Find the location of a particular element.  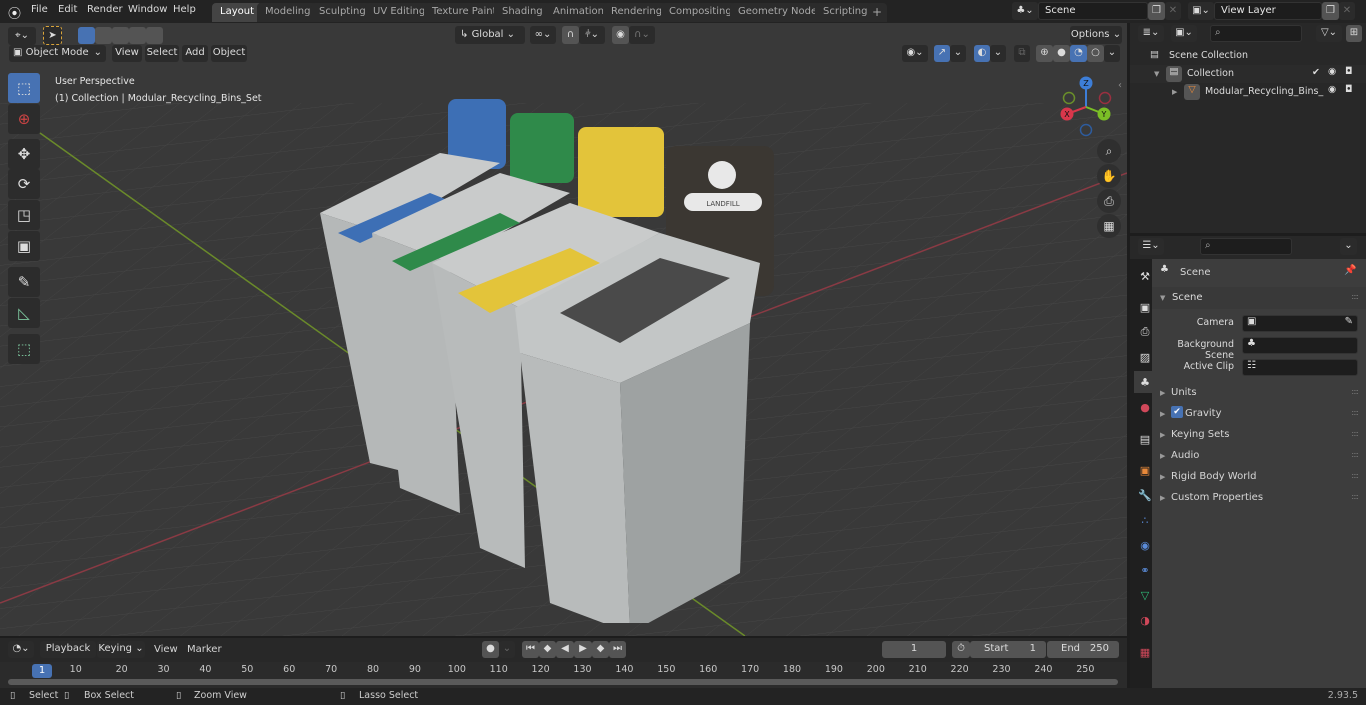

exclude-checkbox-icon: ✔ is located at coordinates (1316, 72).